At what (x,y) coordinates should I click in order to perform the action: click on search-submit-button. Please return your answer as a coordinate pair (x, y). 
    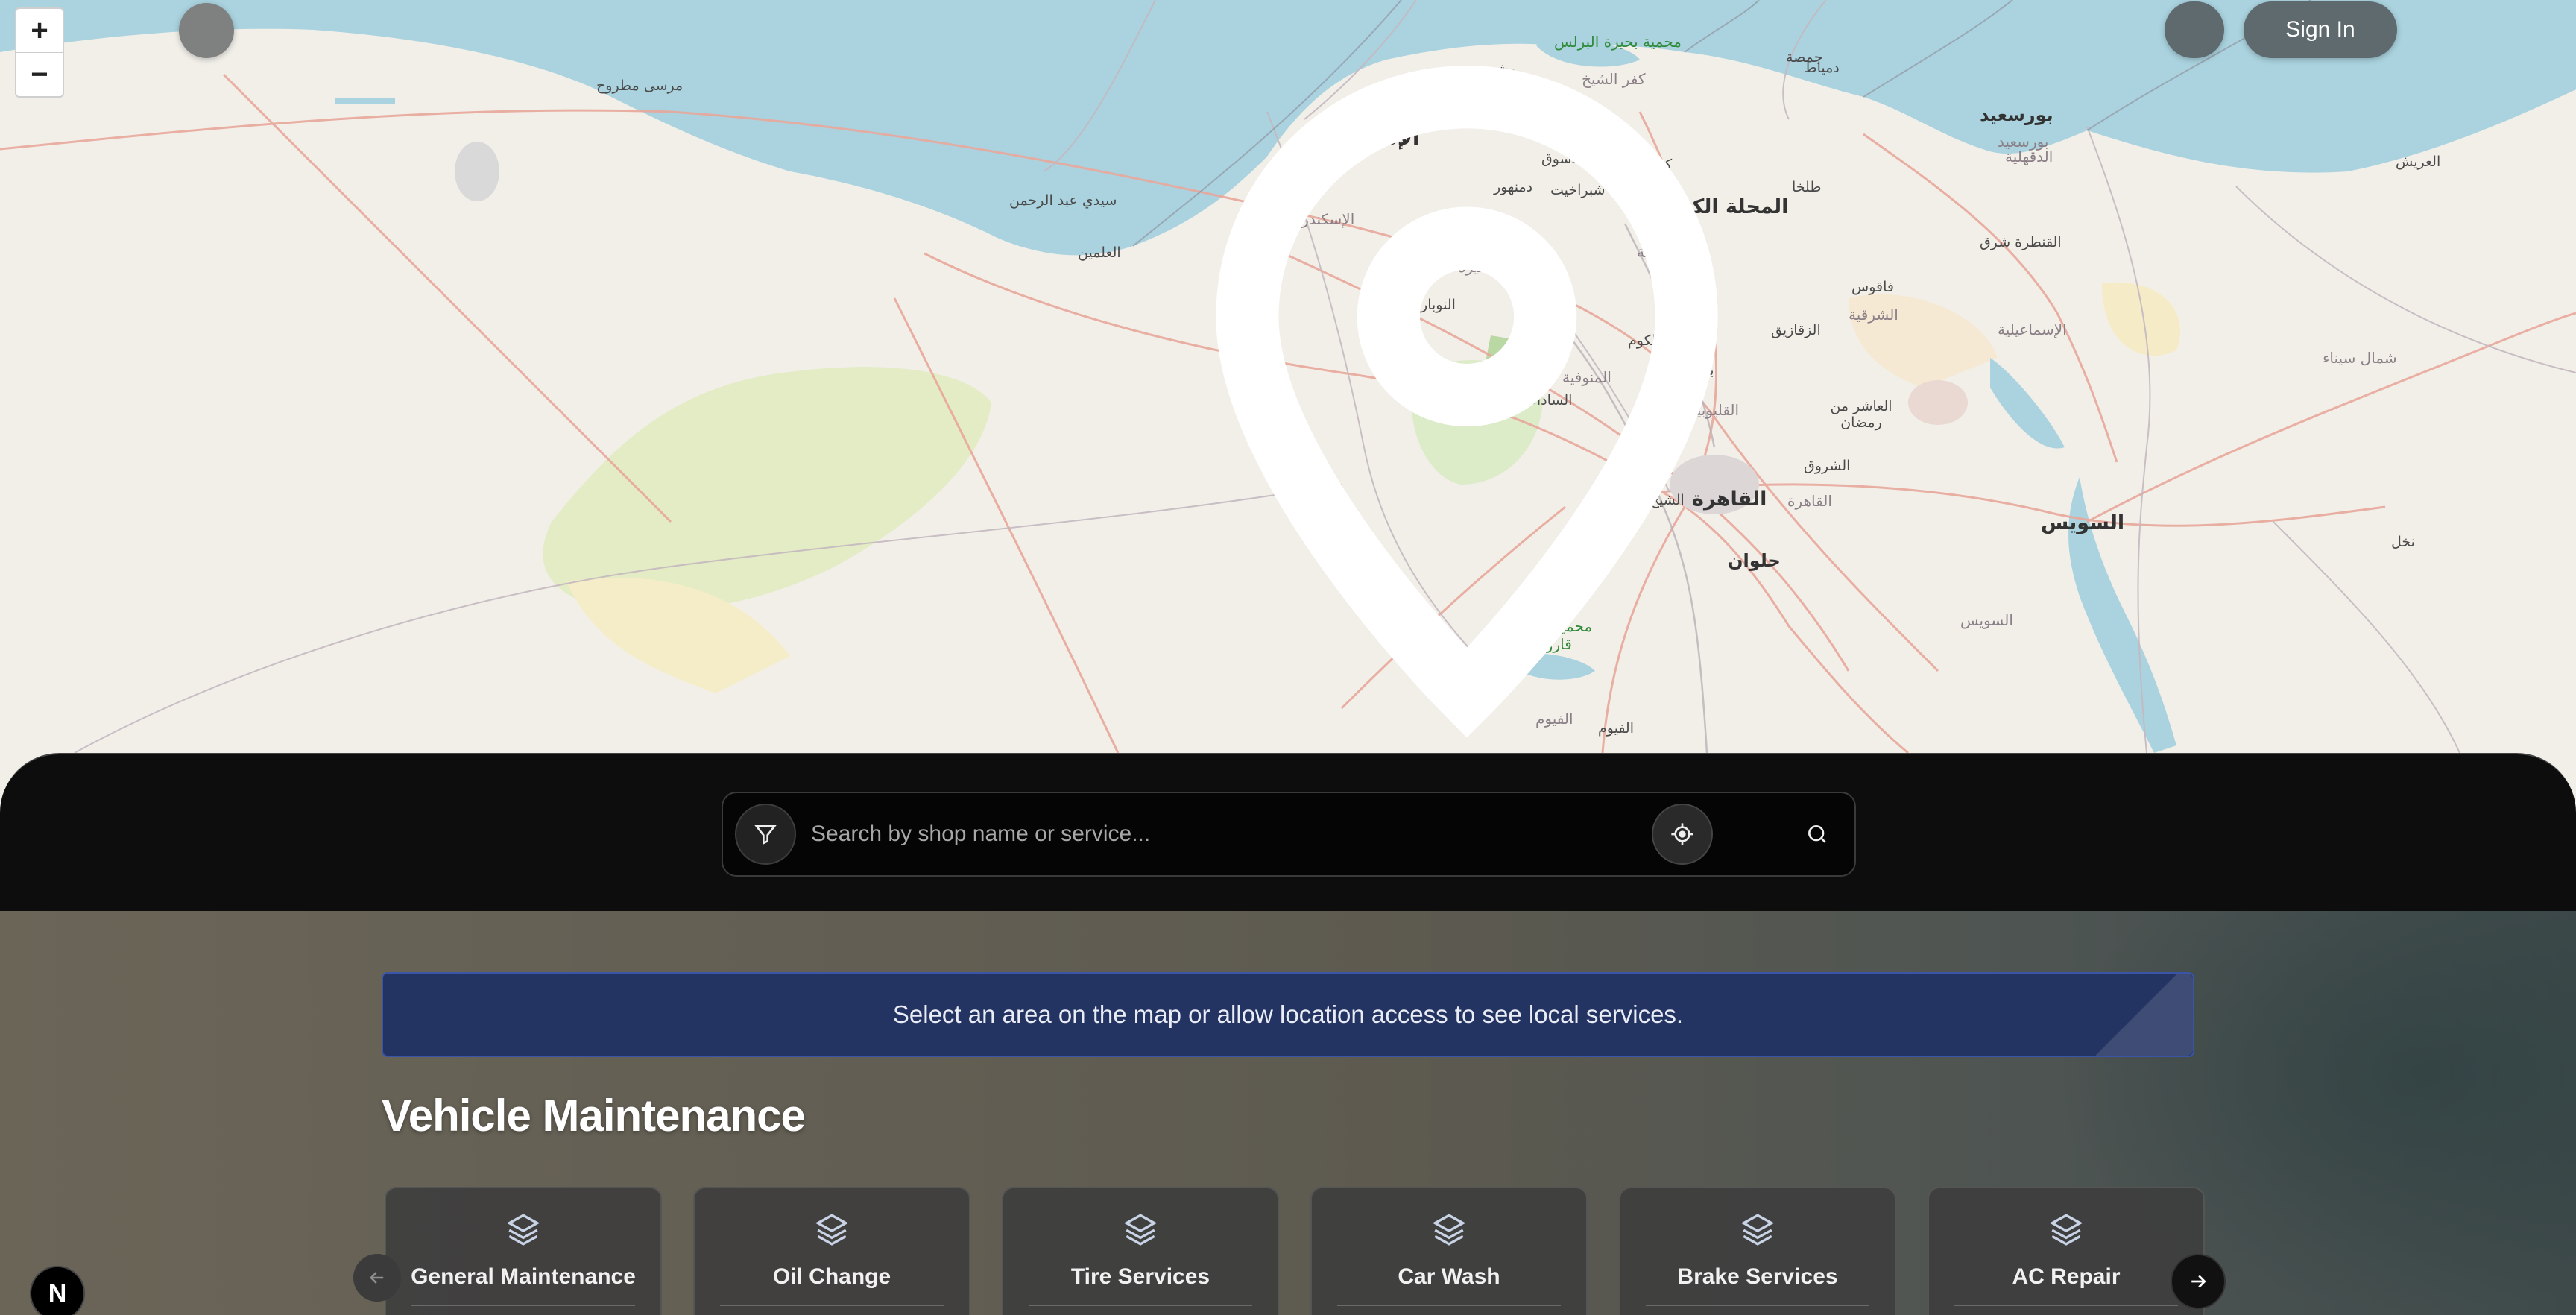
    Looking at the image, I should click on (1817, 835).